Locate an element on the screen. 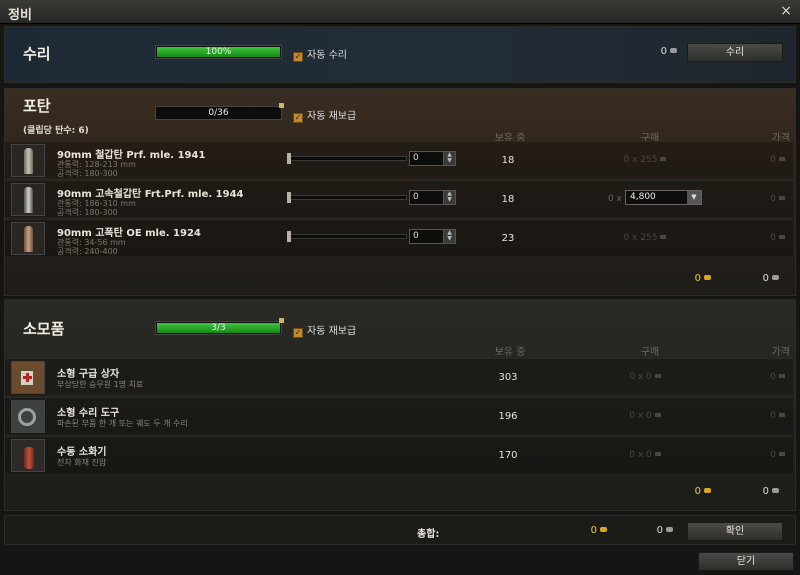  consumable-owned: 196 is located at coordinates (508, 416).